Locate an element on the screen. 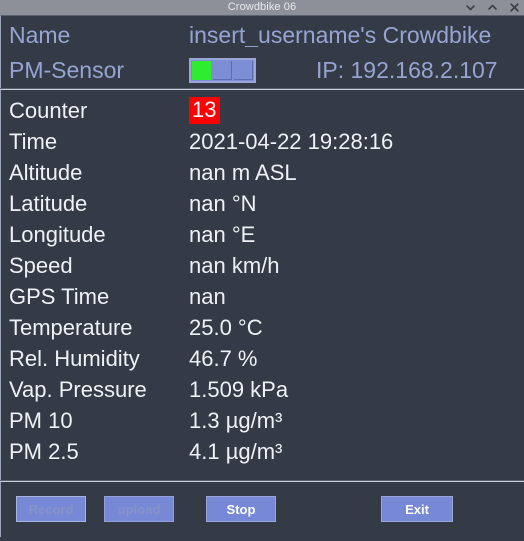 Image resolution: width=524 pixels, height=541 pixels. reading-label: GPS Time is located at coordinates (59, 296).